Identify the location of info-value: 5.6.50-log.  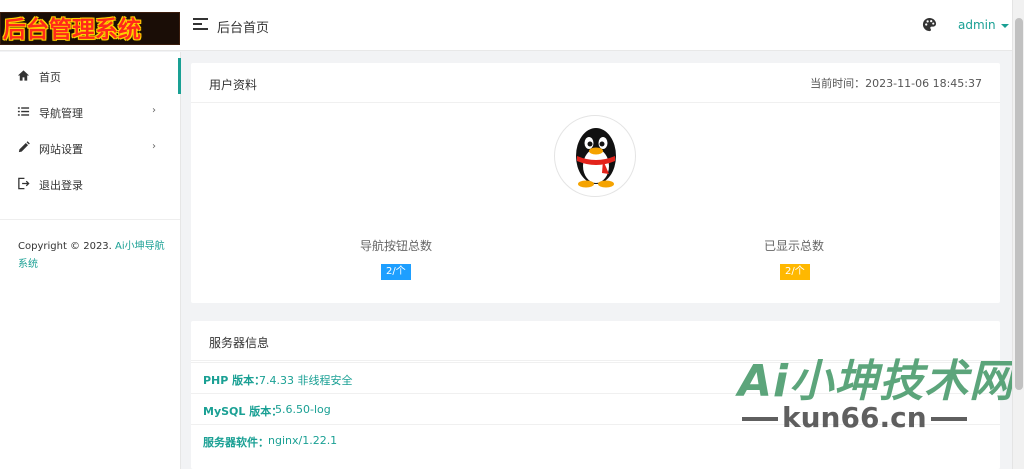
(303, 409).